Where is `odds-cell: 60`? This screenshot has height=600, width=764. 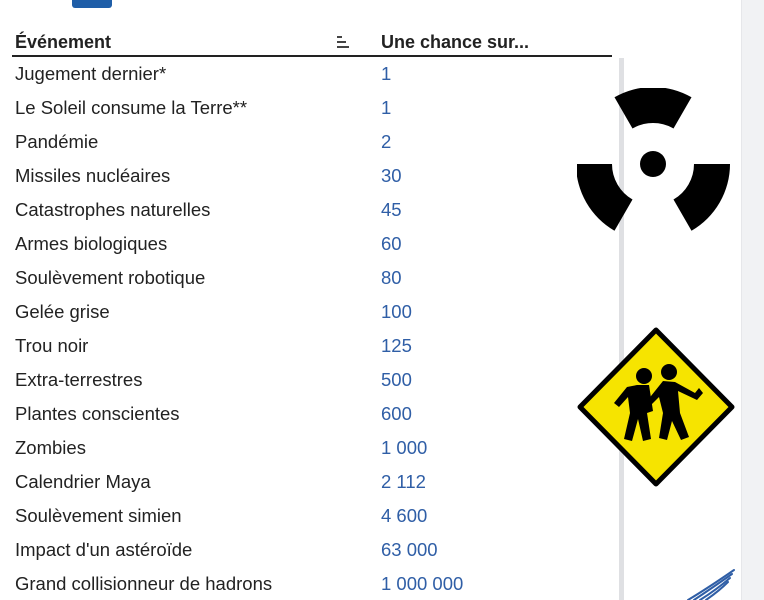 odds-cell: 60 is located at coordinates (391, 243).